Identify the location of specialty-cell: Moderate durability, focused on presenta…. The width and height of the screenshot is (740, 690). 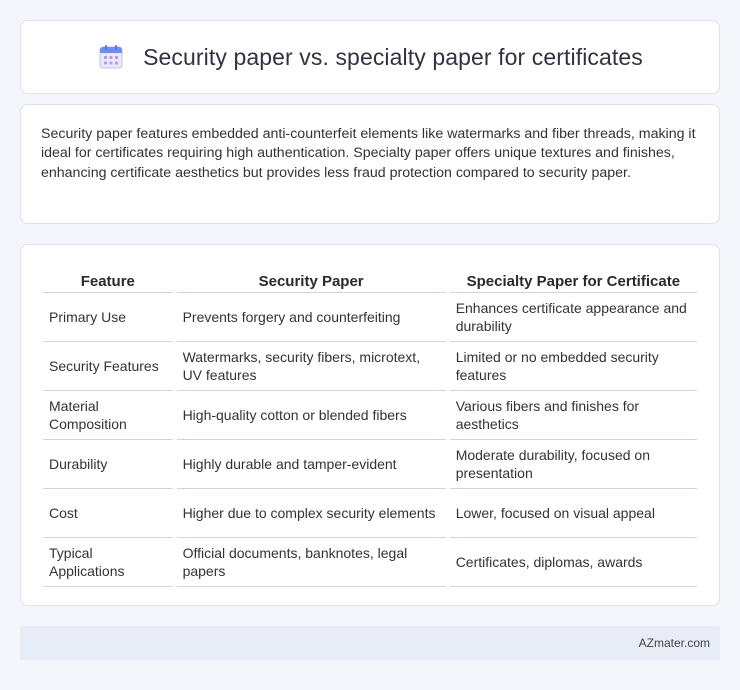
(573, 464).